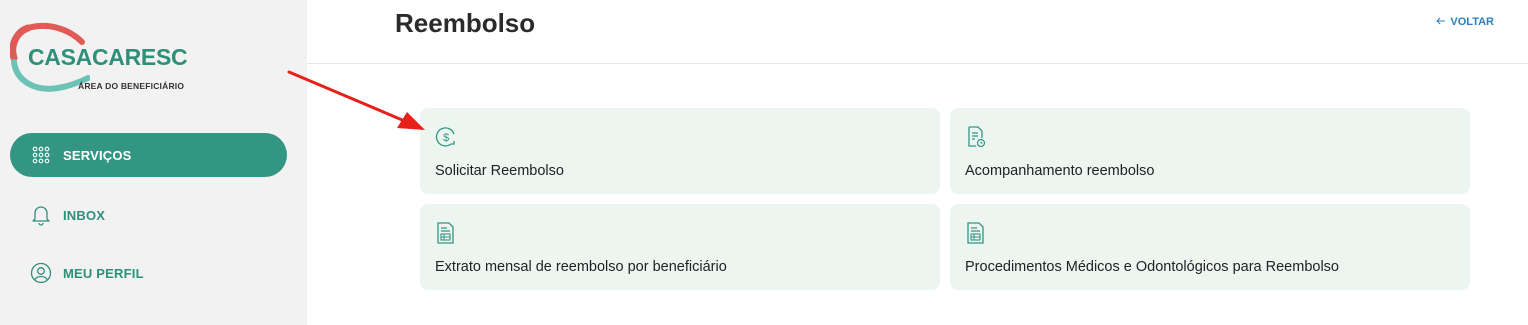  I want to click on sidebar-item-label: INBOX, so click(84, 215).